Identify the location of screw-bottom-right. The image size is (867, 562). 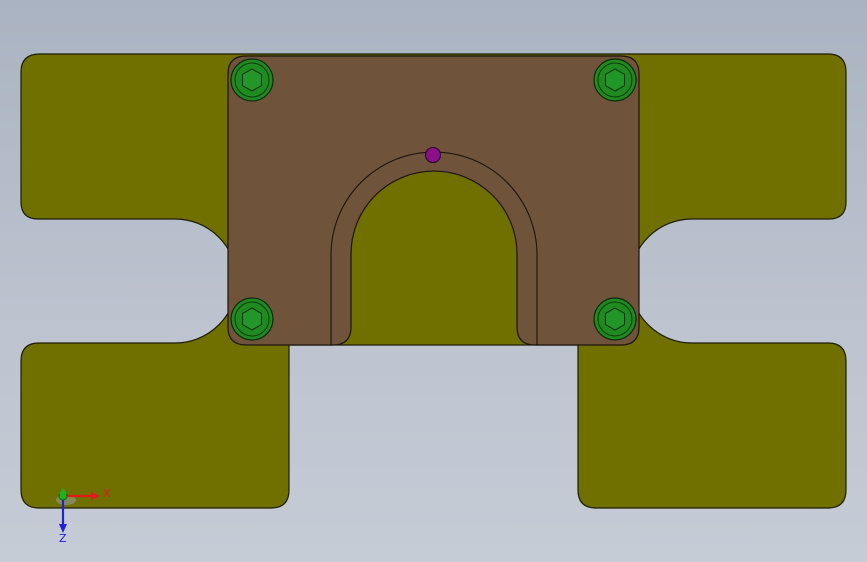
(615, 319).